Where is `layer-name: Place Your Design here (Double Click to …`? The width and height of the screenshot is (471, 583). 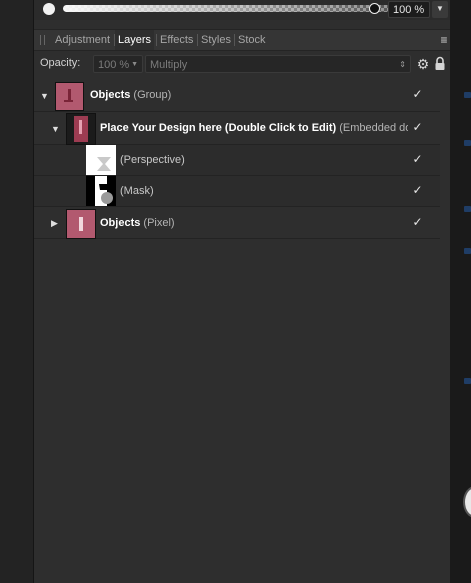 layer-name: Place Your Design here (Double Click to … is located at coordinates (254, 128).